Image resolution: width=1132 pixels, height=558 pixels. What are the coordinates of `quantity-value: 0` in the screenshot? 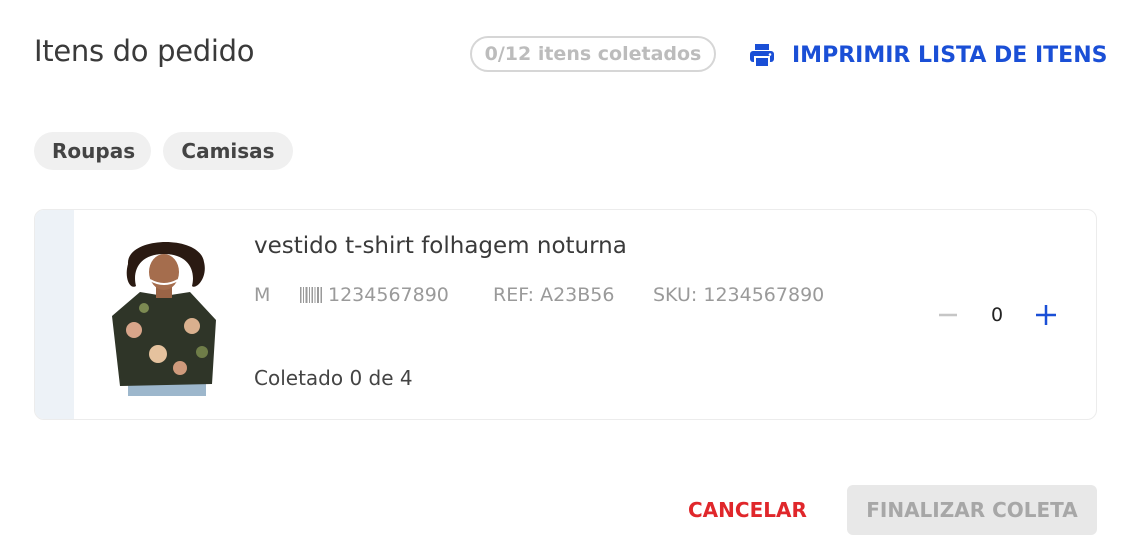 It's located at (997, 315).